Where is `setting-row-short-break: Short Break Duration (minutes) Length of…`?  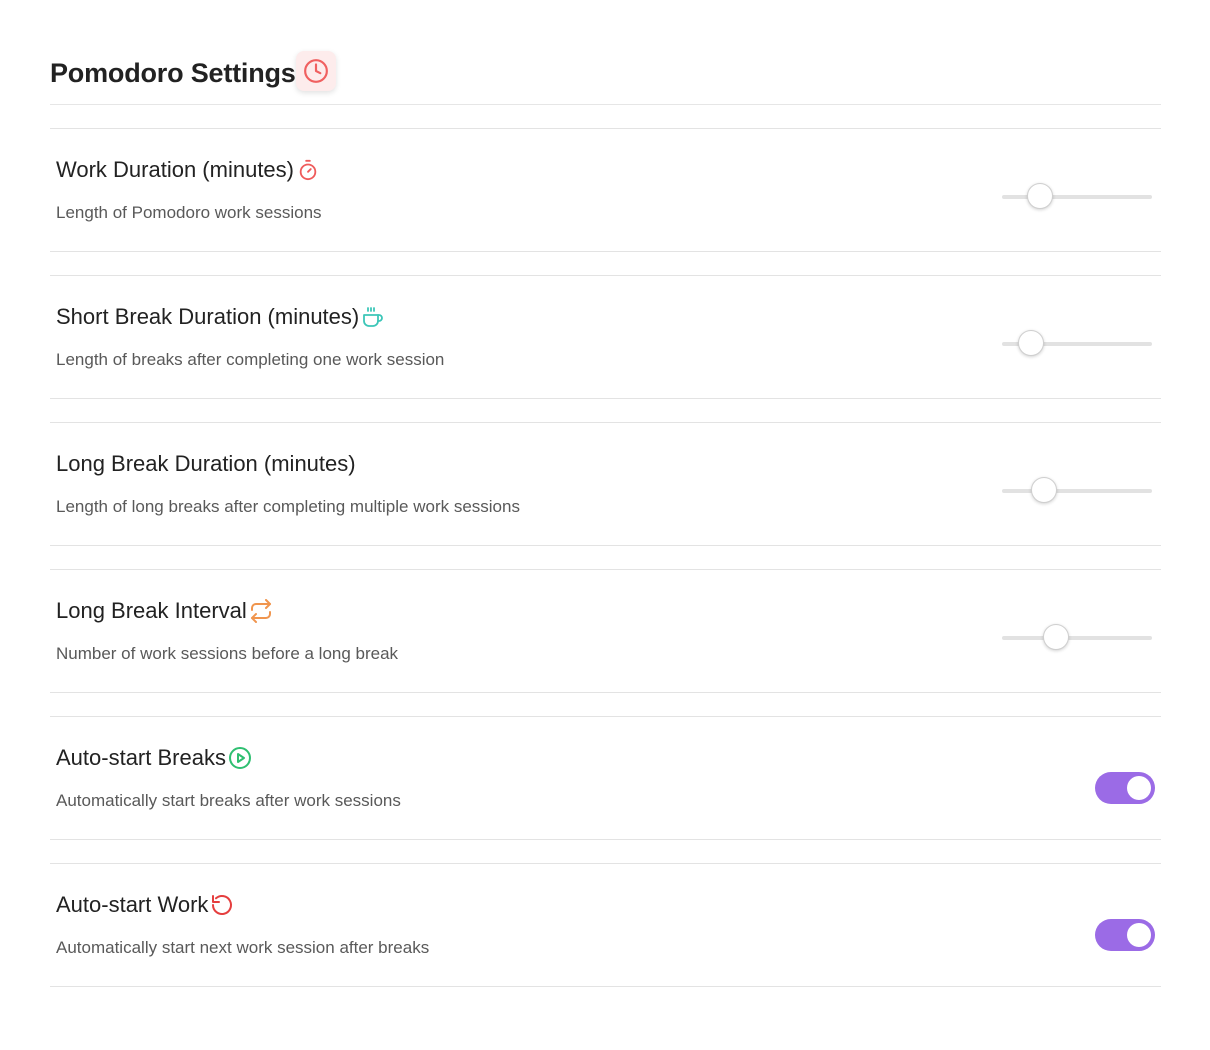 setting-row-short-break: Short Break Duration (minutes) Length of… is located at coordinates (605, 337).